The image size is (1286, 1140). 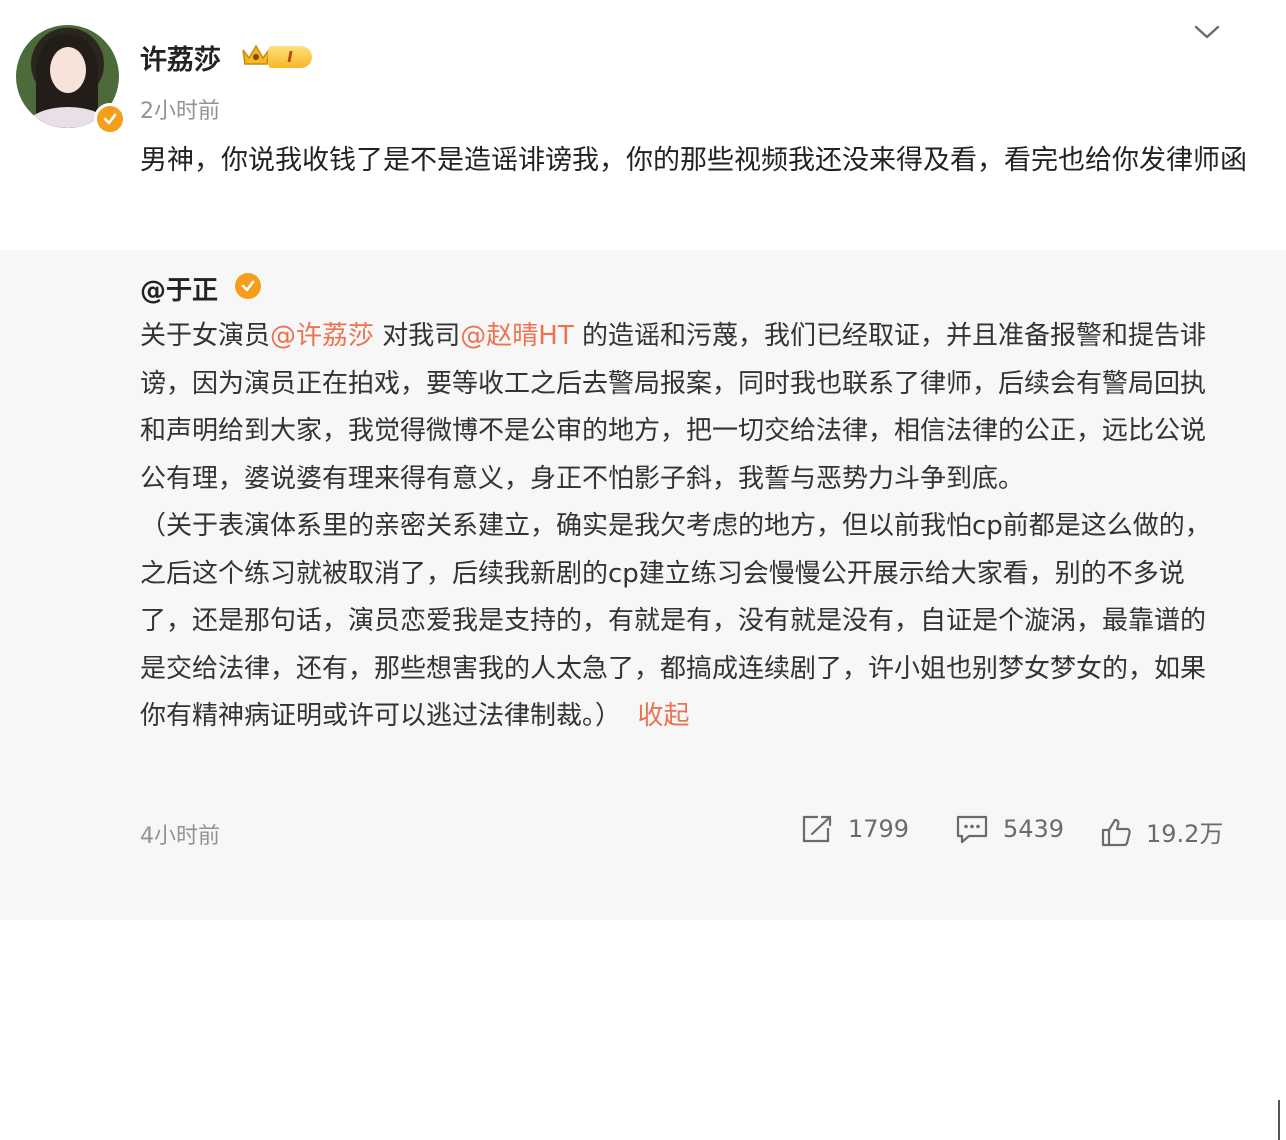 What do you see at coordinates (179, 288) in the screenshot?
I see `repost-author: @于正` at bounding box center [179, 288].